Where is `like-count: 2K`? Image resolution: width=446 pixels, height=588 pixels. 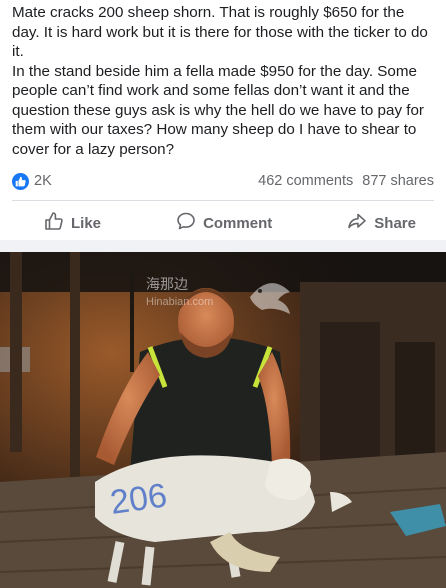 like-count: 2K is located at coordinates (43, 181).